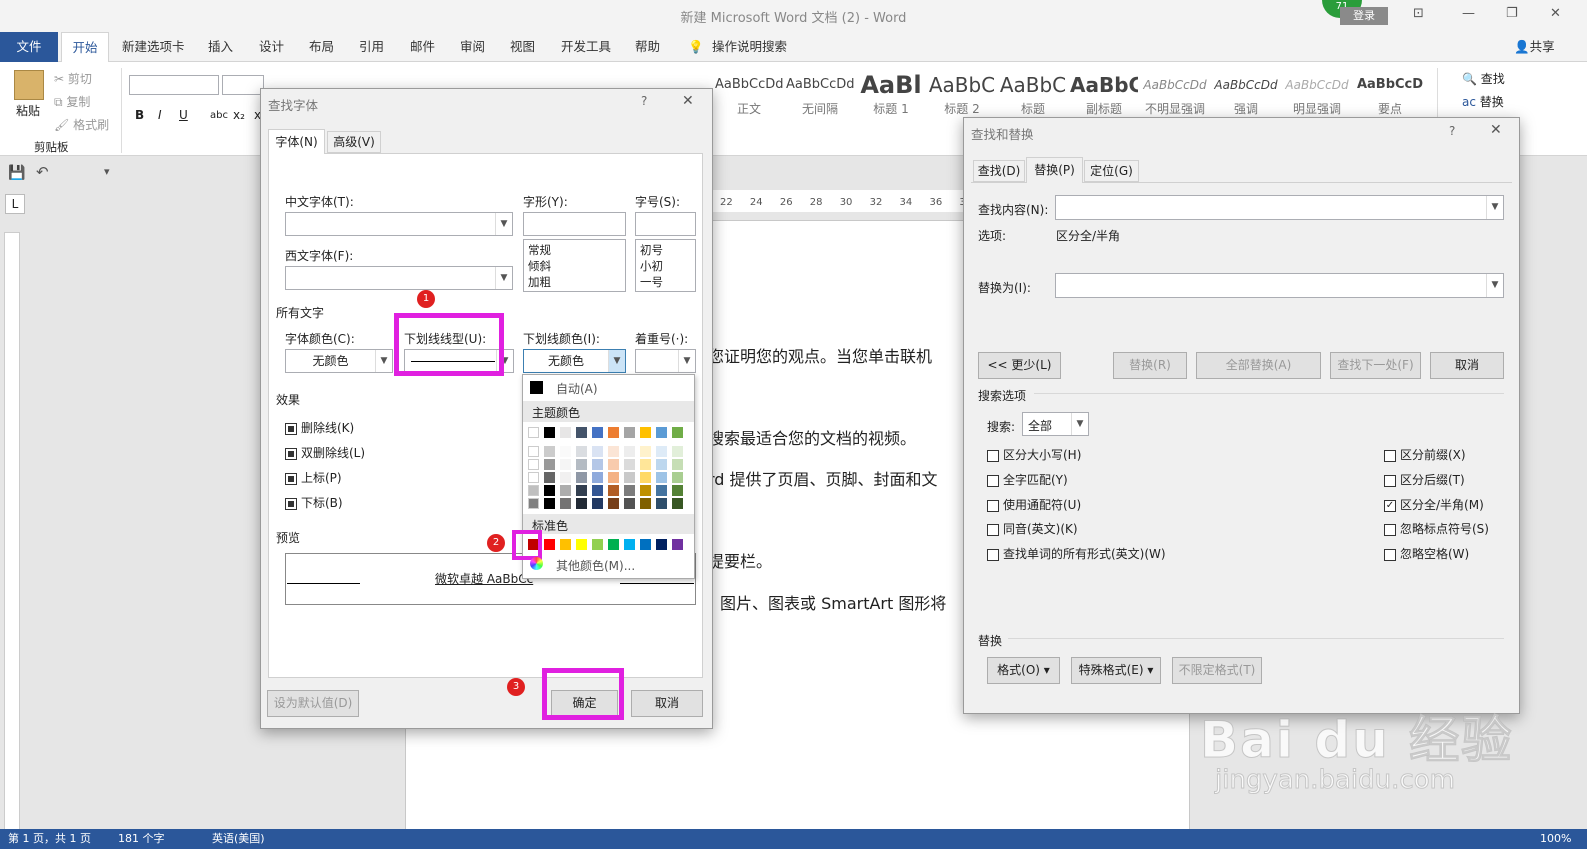 This screenshot has height=849, width=1587. What do you see at coordinates (141, 839) in the screenshot?
I see `word-count: 181 个字` at bounding box center [141, 839].